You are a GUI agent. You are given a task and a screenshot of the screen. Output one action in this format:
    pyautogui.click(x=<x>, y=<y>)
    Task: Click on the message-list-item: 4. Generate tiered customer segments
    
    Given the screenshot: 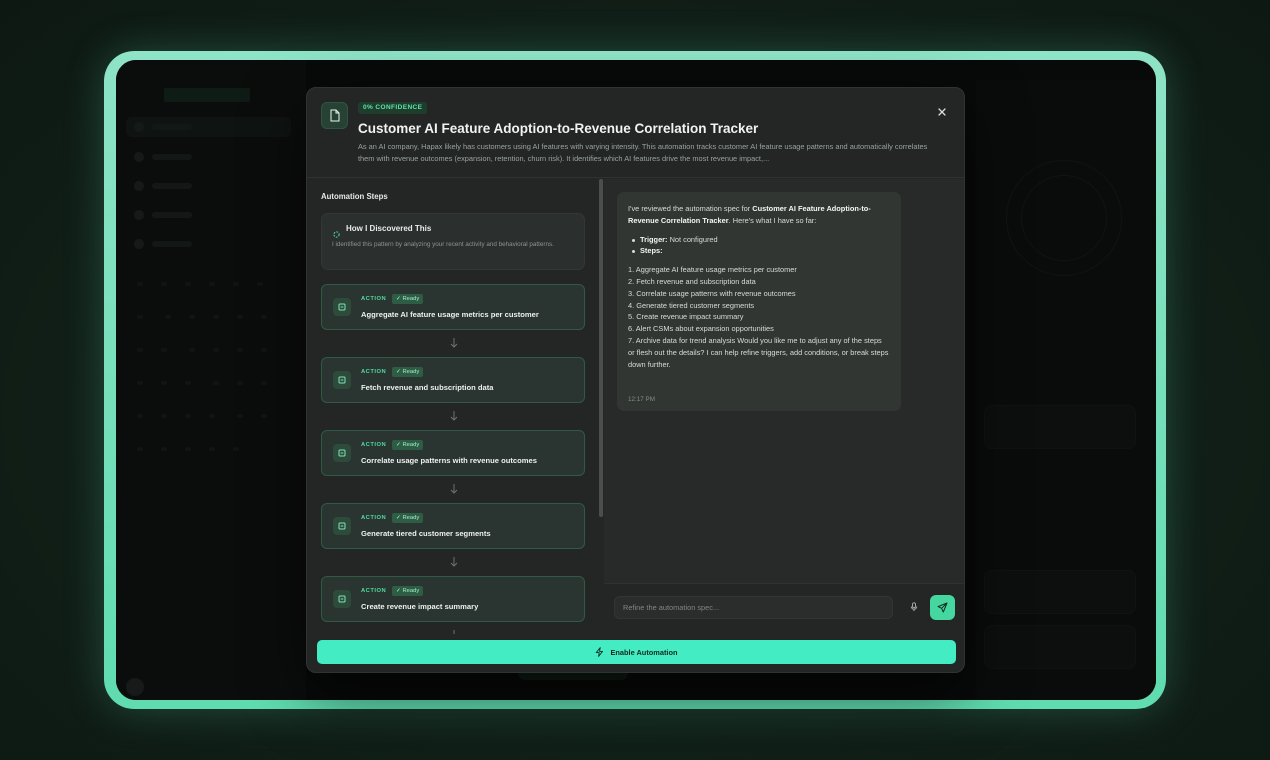 What is the action you would take?
    pyautogui.click(x=691, y=305)
    